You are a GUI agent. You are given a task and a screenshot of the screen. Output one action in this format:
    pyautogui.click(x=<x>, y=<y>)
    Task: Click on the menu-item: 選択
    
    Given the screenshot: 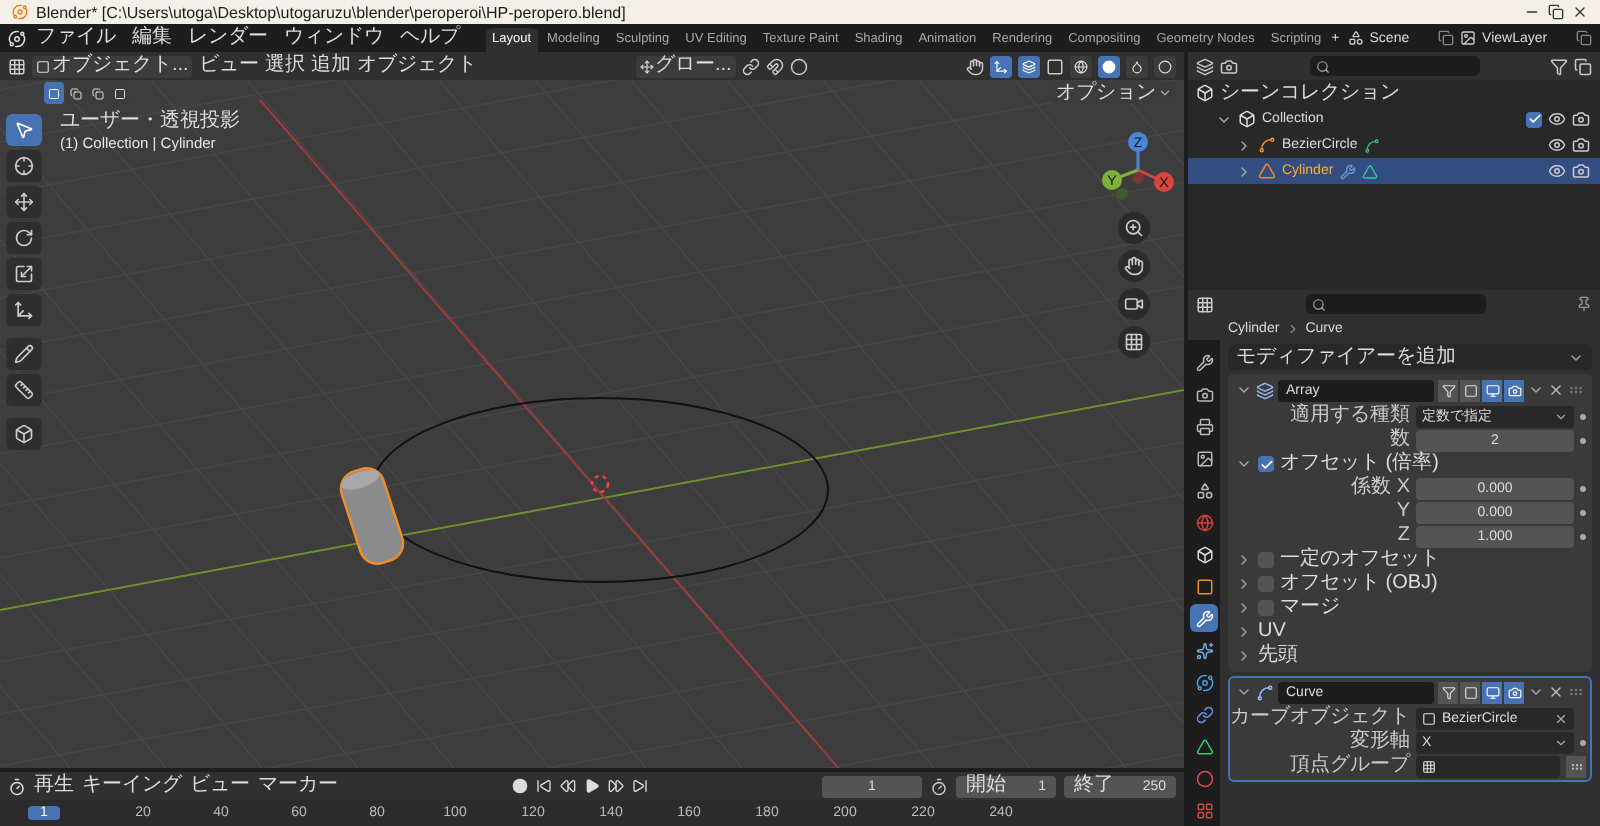 What is the action you would take?
    pyautogui.click(x=284, y=66)
    